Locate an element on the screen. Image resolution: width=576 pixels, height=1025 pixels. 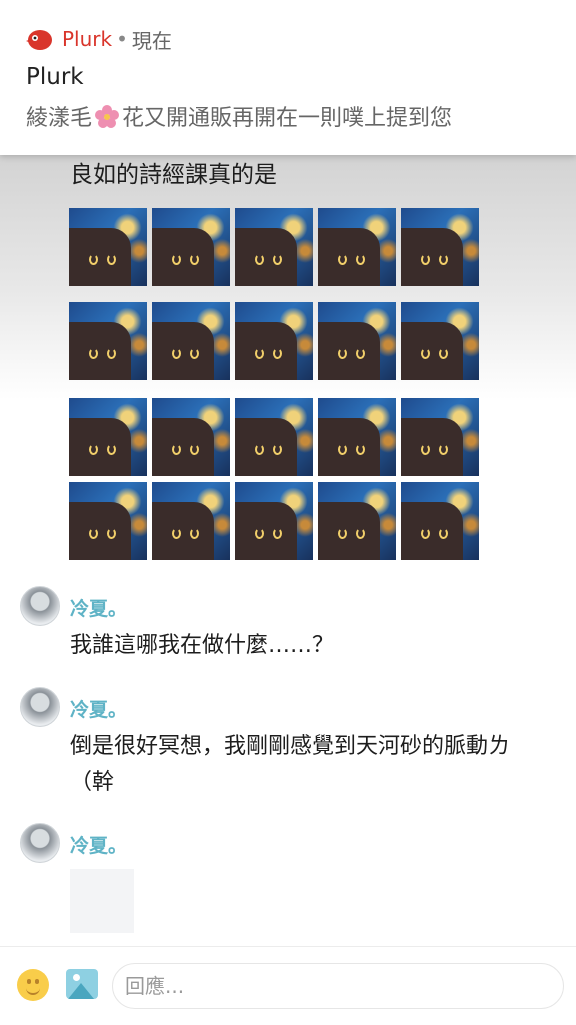
notification-header: Plurk • 現在 is located at coordinates (98, 39).